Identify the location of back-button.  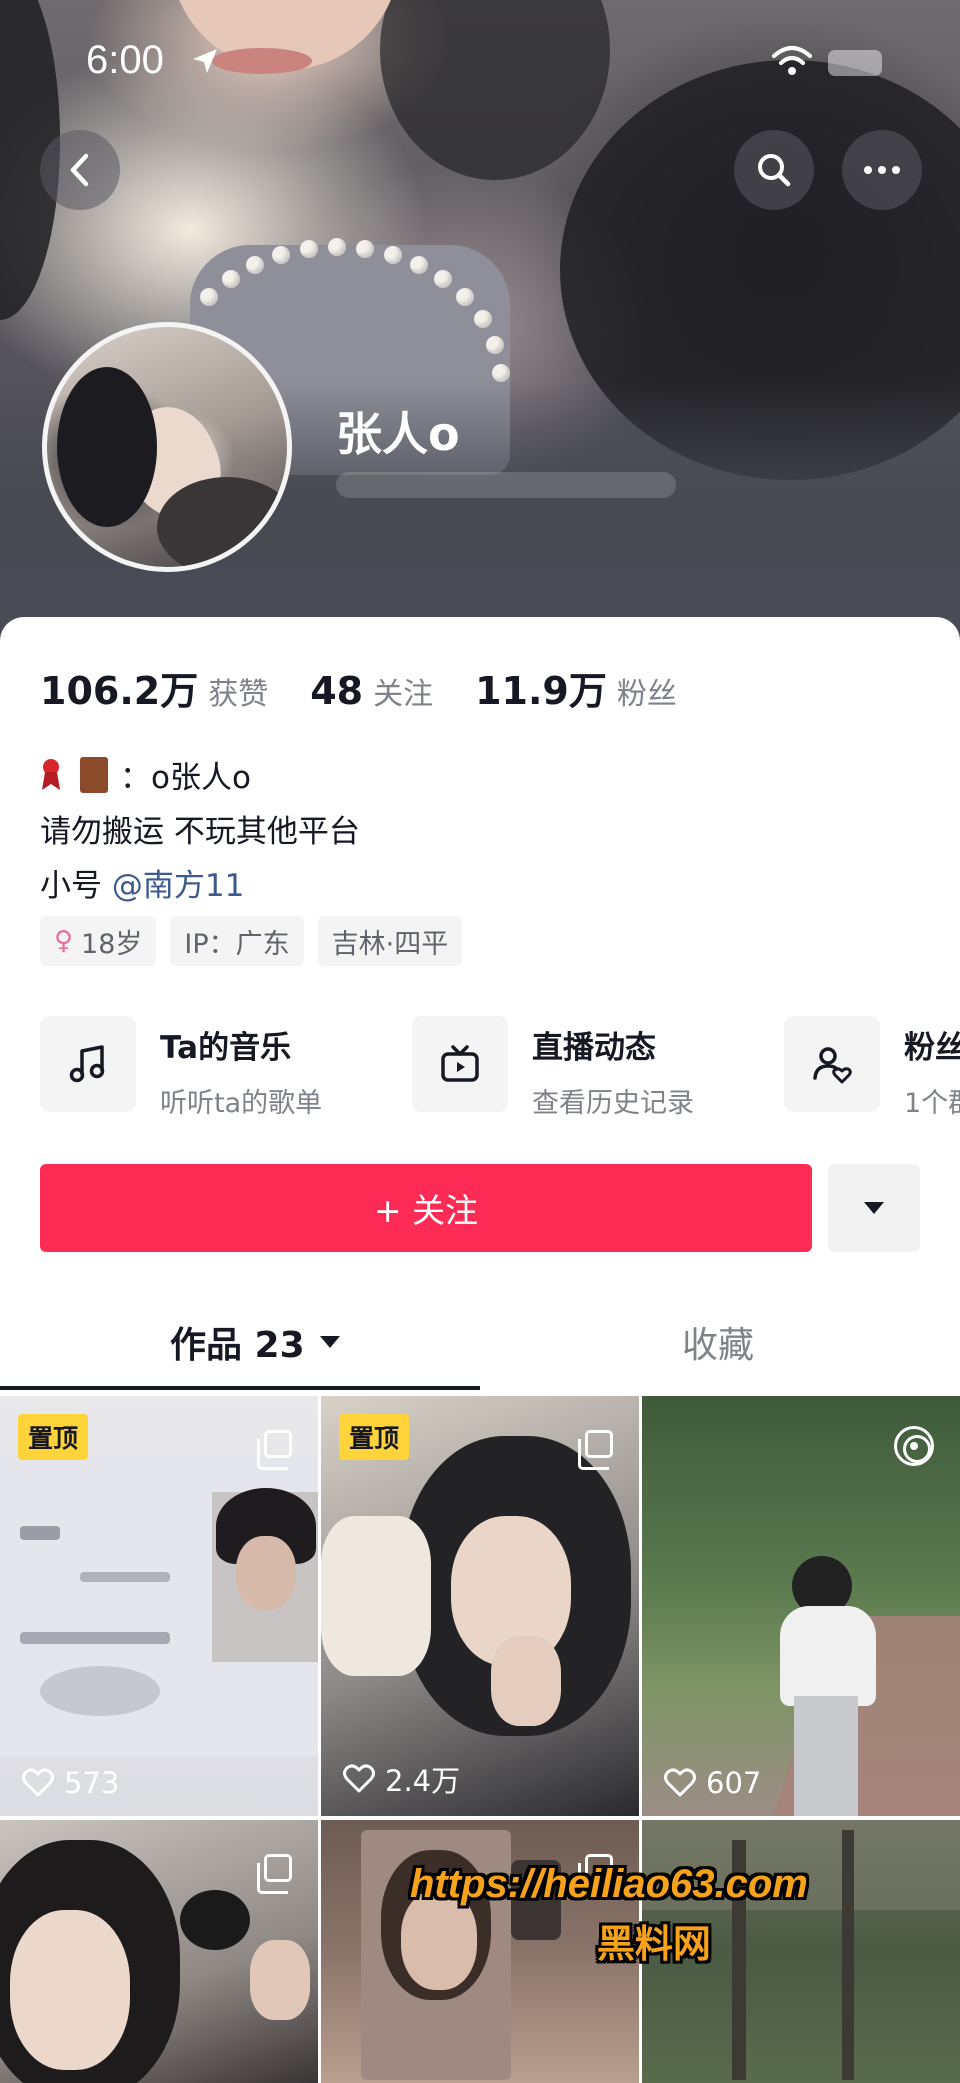
(80, 170).